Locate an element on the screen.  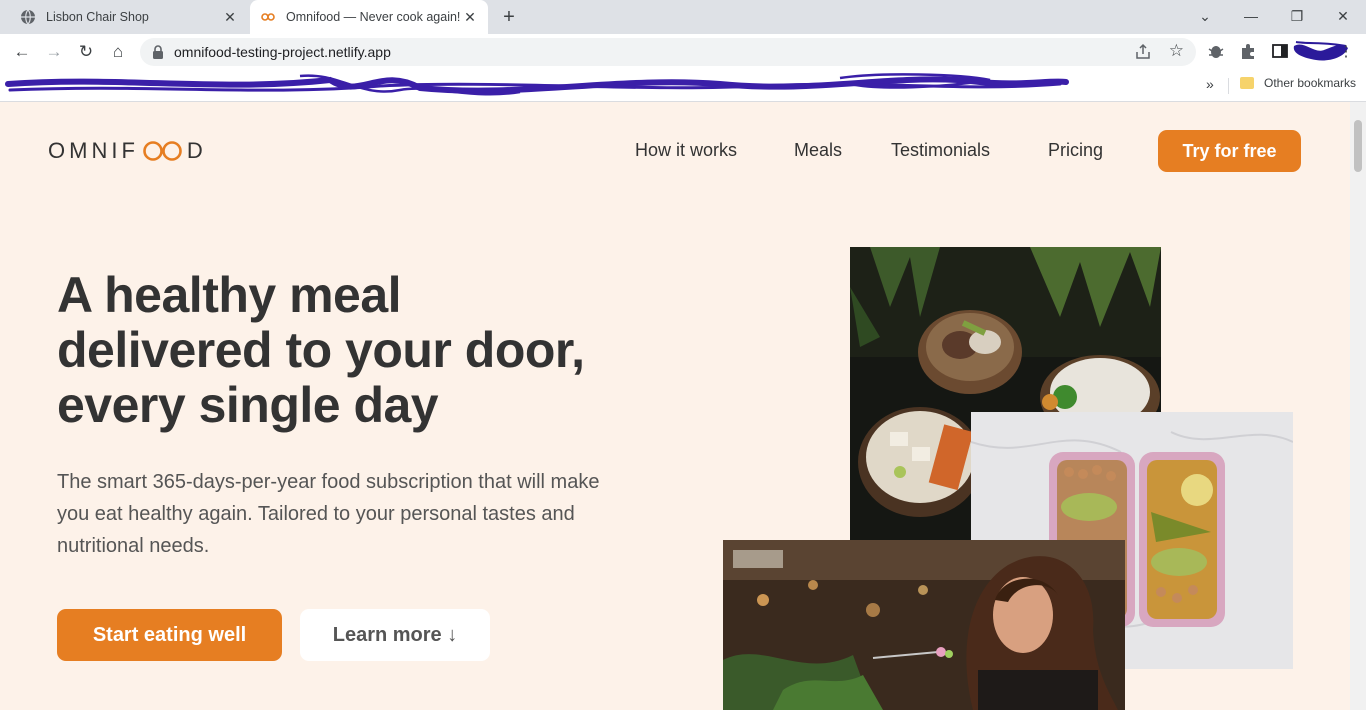
restore-icon: ❐ is located at coordinates (1297, 16).